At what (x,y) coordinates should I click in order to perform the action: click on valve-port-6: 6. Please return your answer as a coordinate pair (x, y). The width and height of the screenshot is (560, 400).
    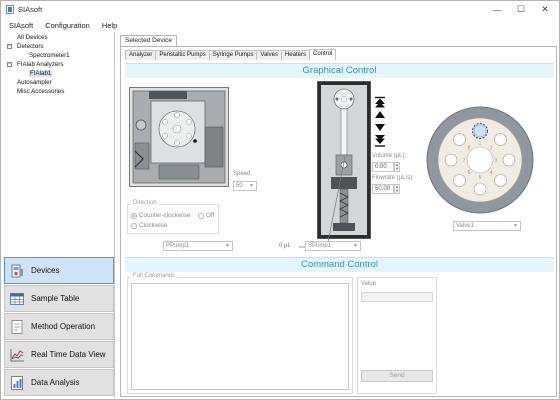
    Looking at the image, I should click on (469, 173).